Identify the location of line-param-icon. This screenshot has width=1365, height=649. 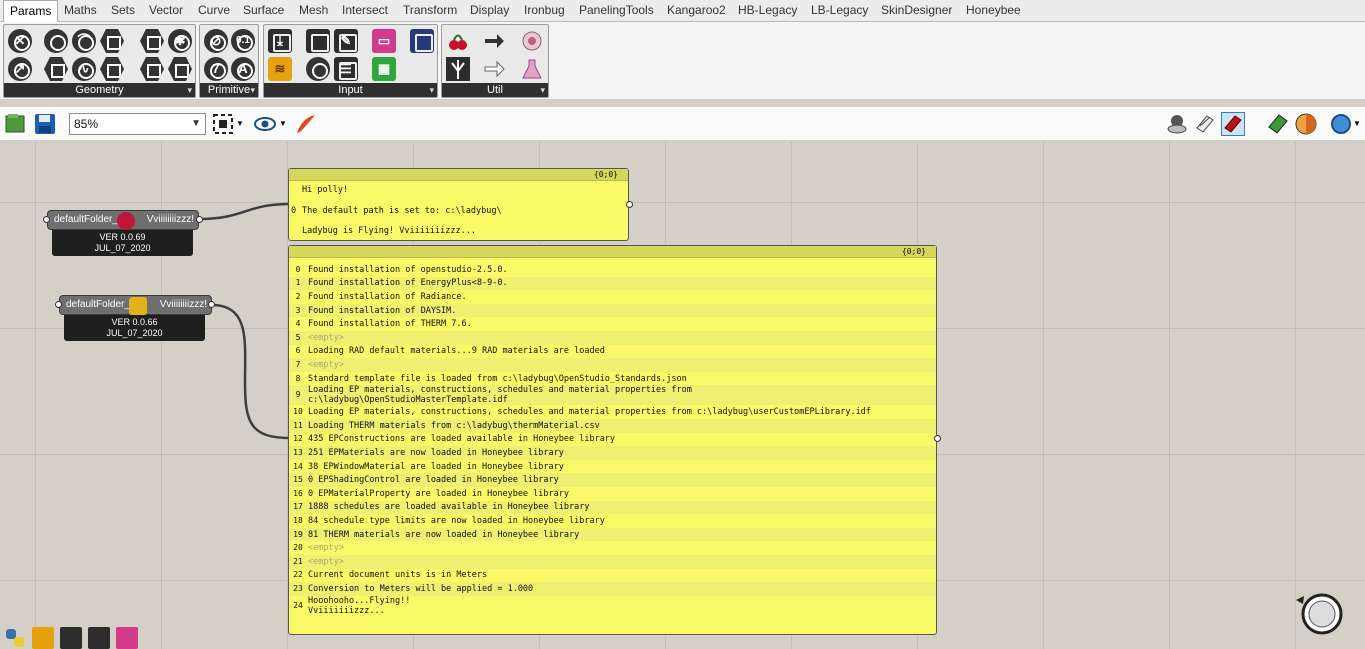
(56, 69).